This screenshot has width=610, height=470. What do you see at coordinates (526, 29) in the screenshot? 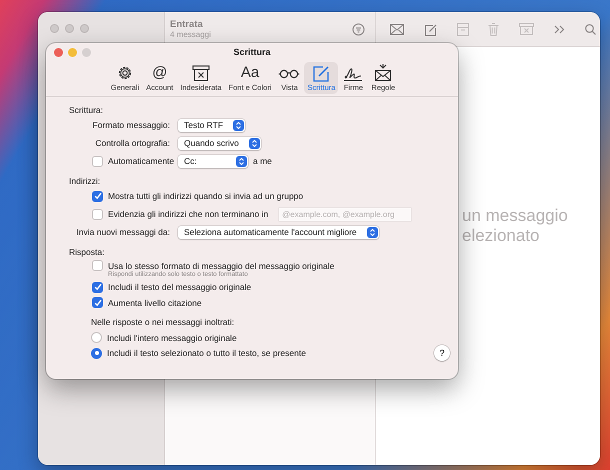
I see `junk-icon` at bounding box center [526, 29].